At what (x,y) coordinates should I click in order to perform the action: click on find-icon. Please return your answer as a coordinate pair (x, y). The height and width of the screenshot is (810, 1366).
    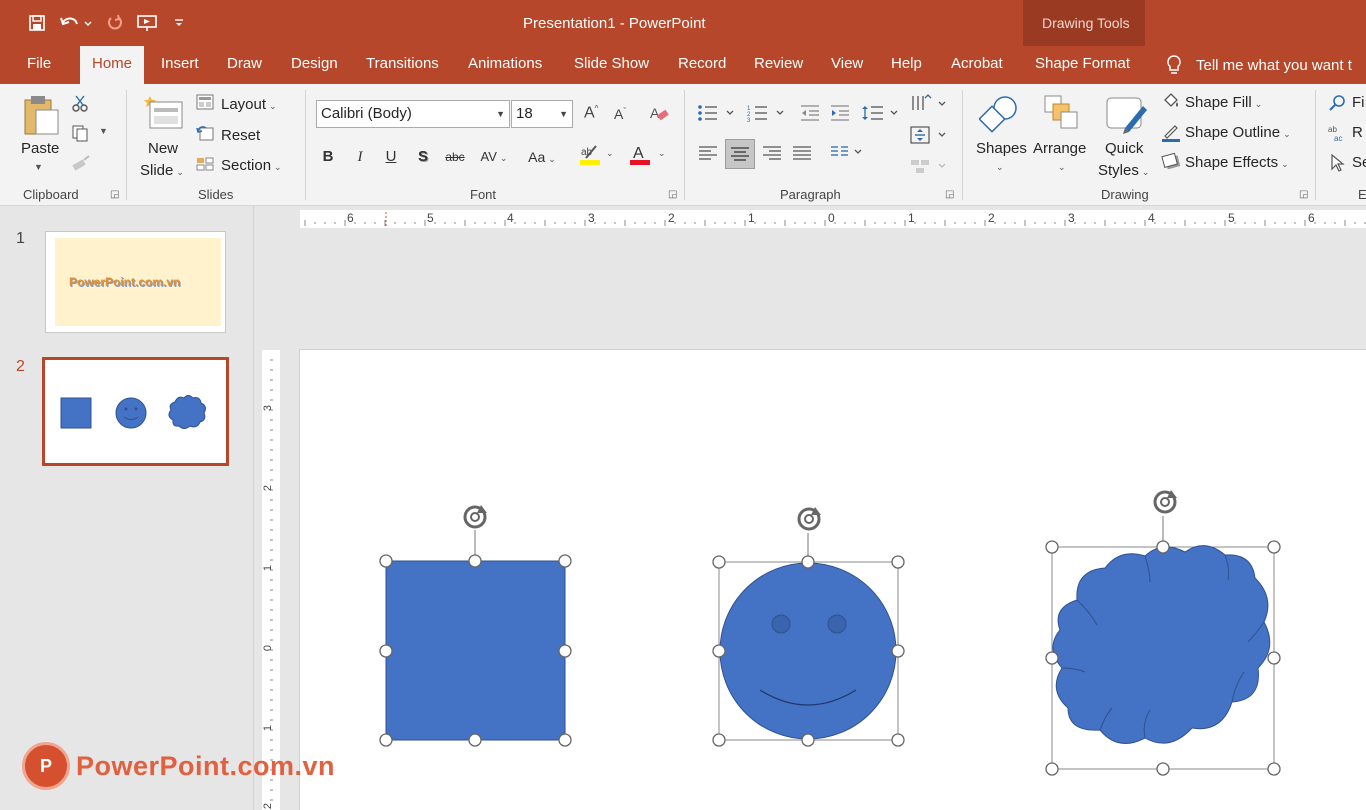
    Looking at the image, I should click on (1338, 103).